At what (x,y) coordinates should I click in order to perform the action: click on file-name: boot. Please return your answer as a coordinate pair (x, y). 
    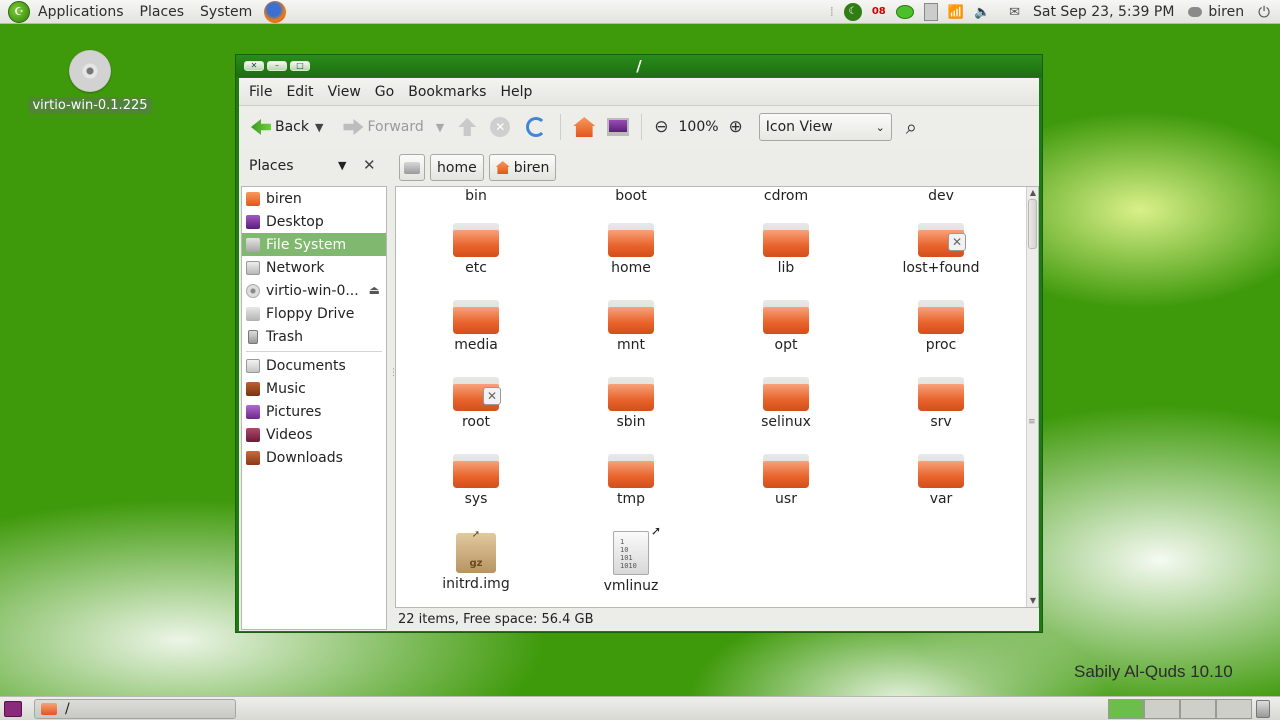
    Looking at the image, I should click on (631, 196).